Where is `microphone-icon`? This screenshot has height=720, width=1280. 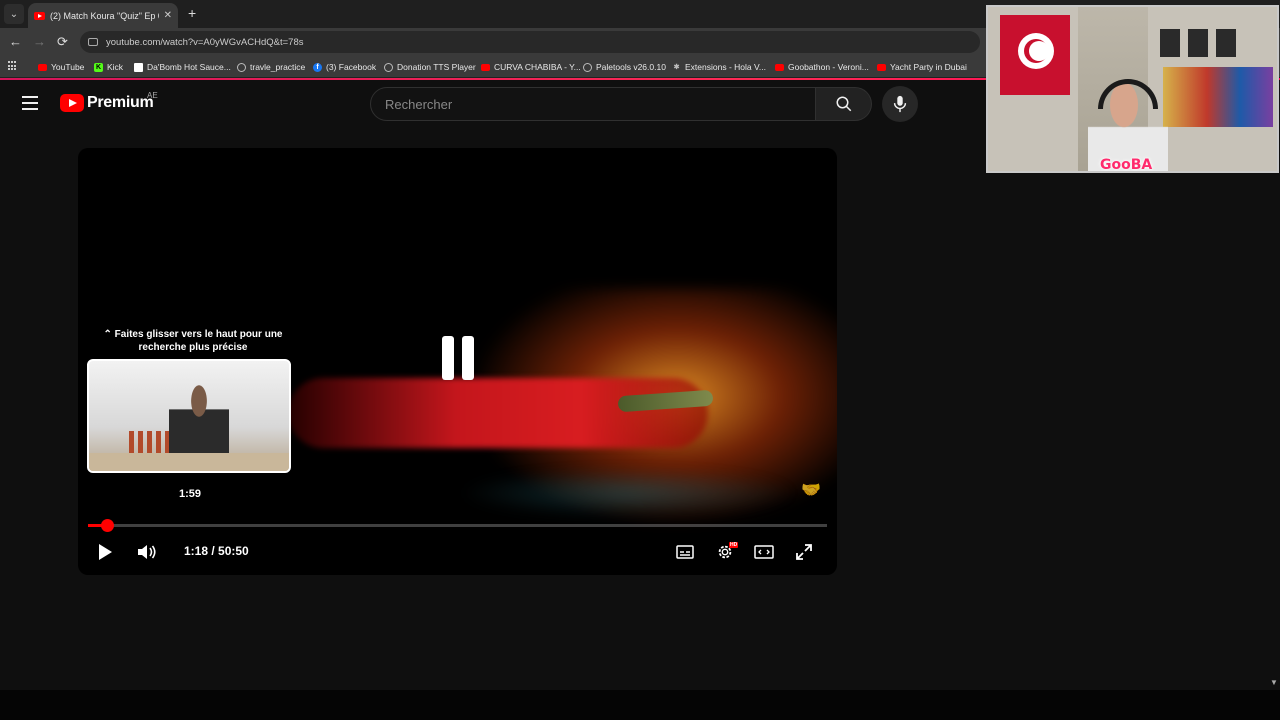 microphone-icon is located at coordinates (900, 104).